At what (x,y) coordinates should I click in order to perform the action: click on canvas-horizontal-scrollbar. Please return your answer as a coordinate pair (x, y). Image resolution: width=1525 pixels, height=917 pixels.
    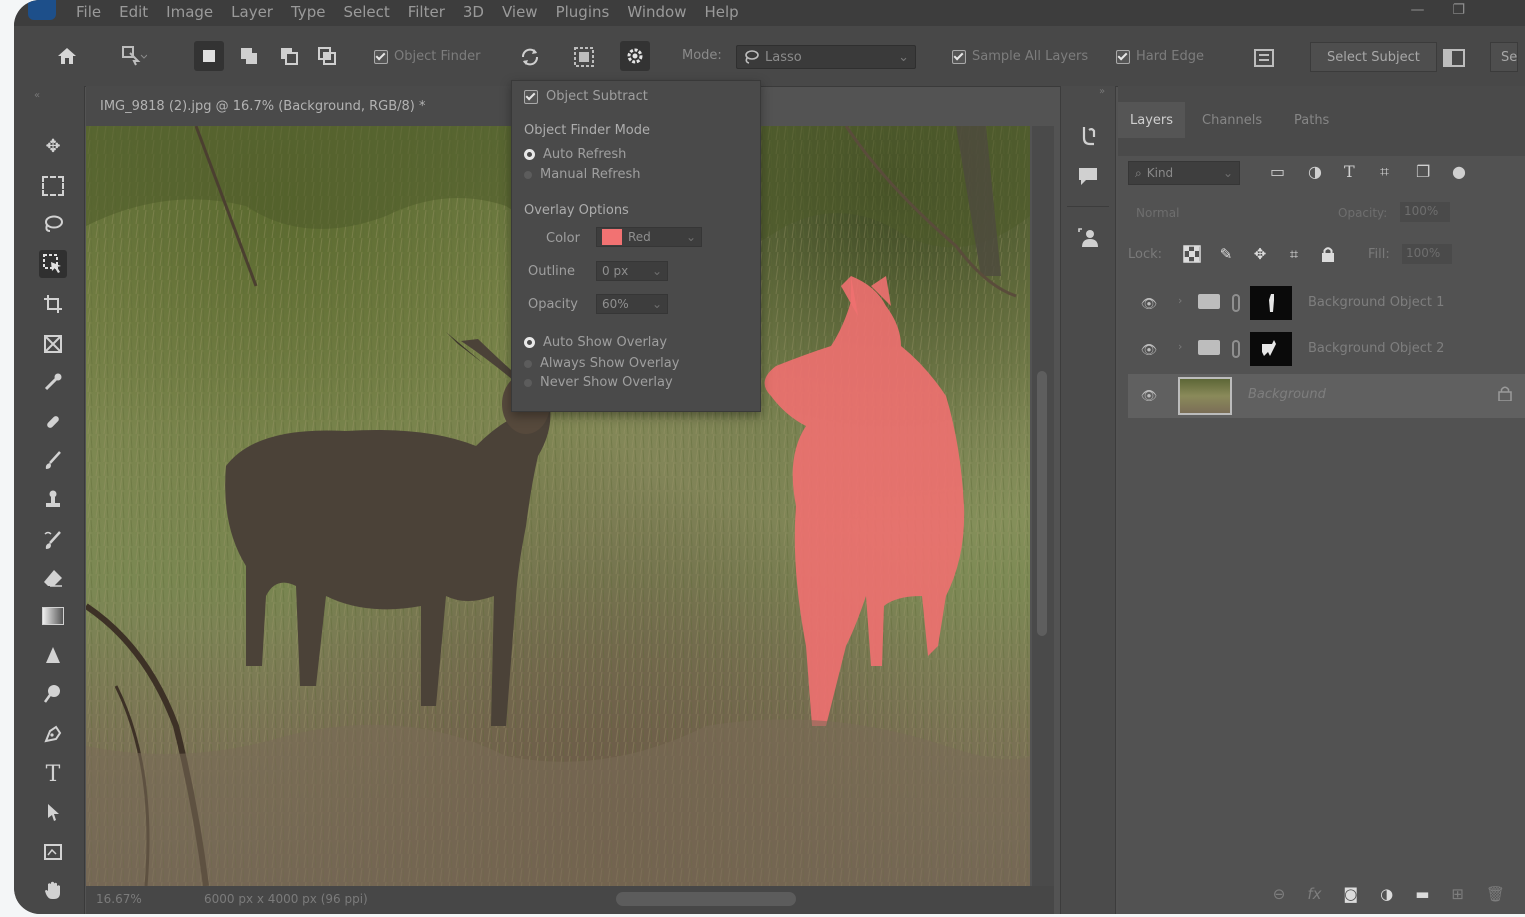
    Looking at the image, I should click on (706, 899).